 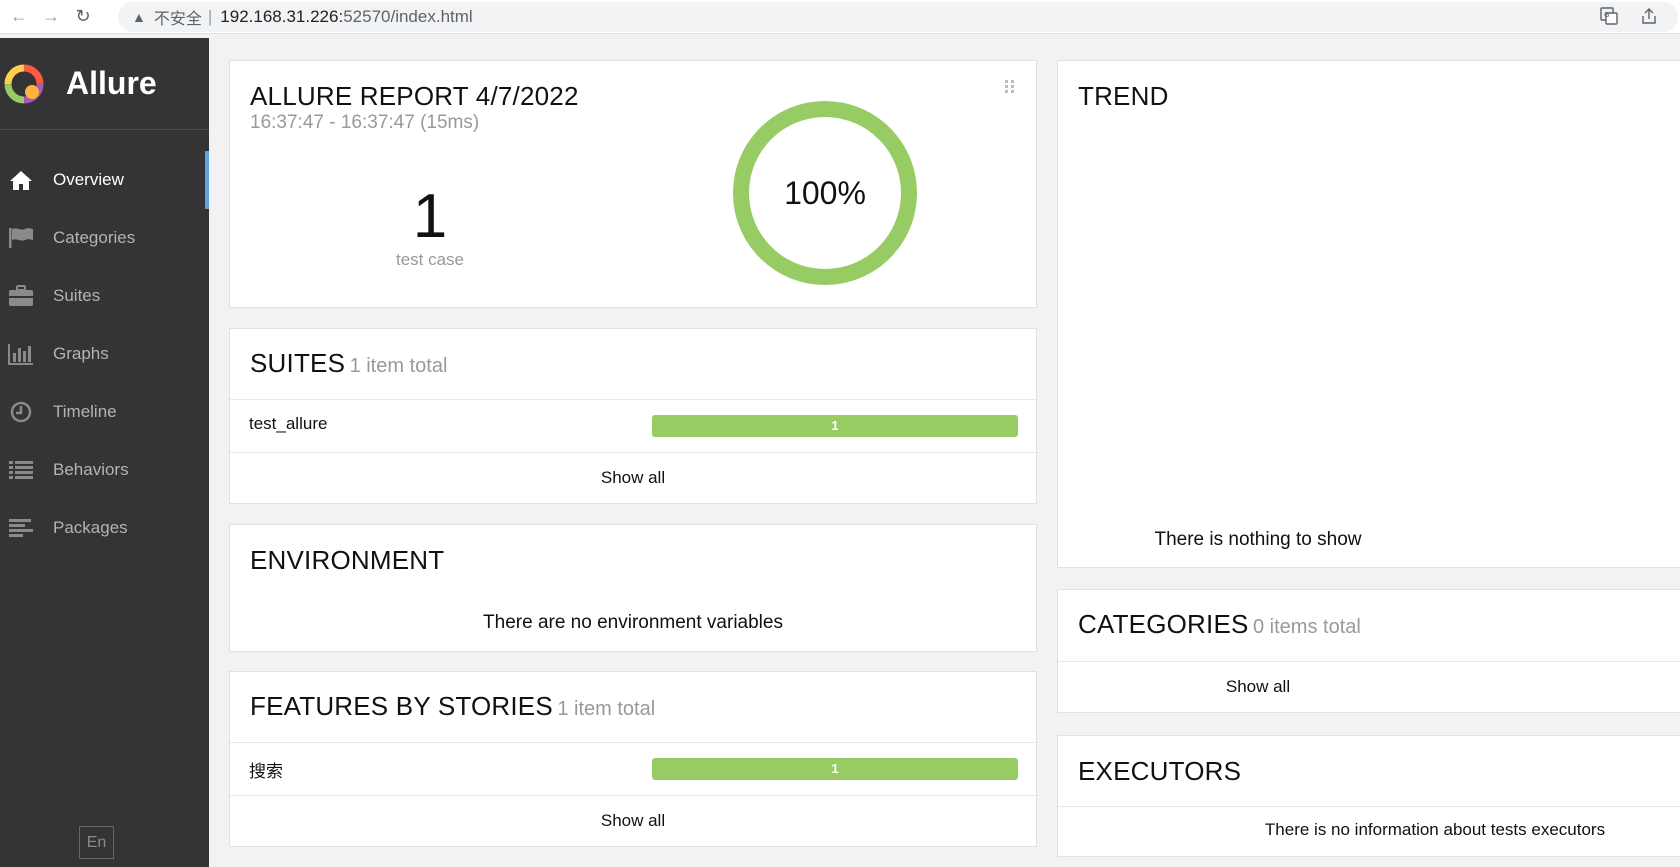 I want to click on report-title: ALLURE REPORT 4/7/2022, so click(x=414, y=96).